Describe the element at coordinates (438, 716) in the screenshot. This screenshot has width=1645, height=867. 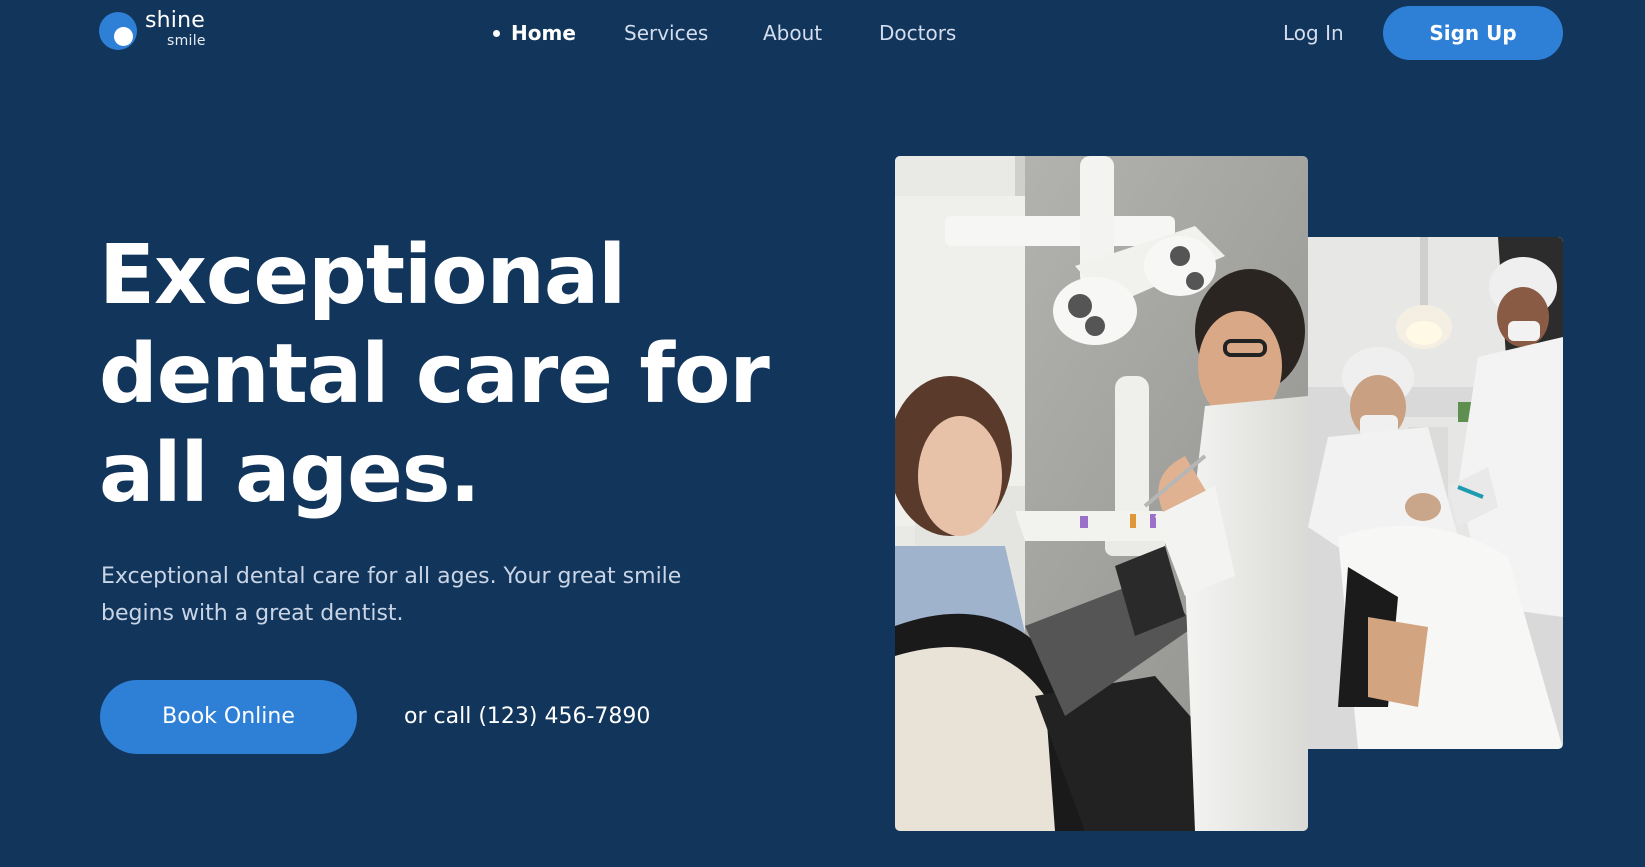
I see `call-prefix: or call` at that location.